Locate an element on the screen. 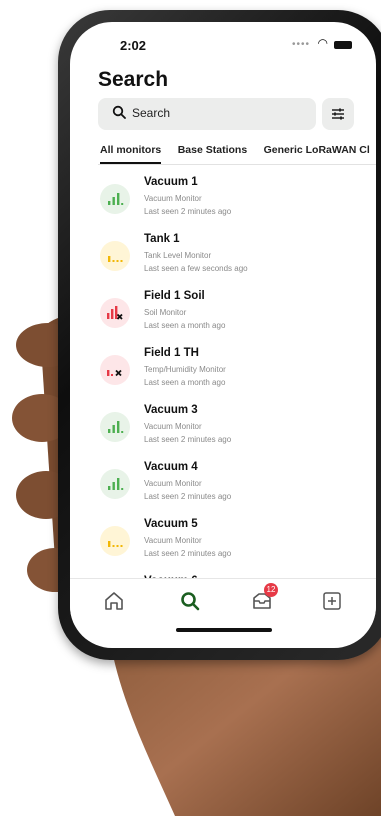 The image size is (381, 816). page-title: Search is located at coordinates (133, 79).